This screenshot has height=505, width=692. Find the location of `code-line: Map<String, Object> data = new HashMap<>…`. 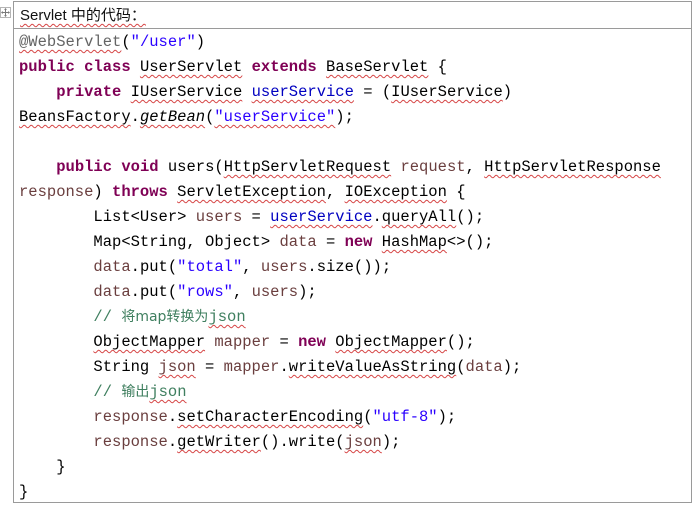

code-line: Map<String, Object> data = new HashMap<>… is located at coordinates (354, 242).